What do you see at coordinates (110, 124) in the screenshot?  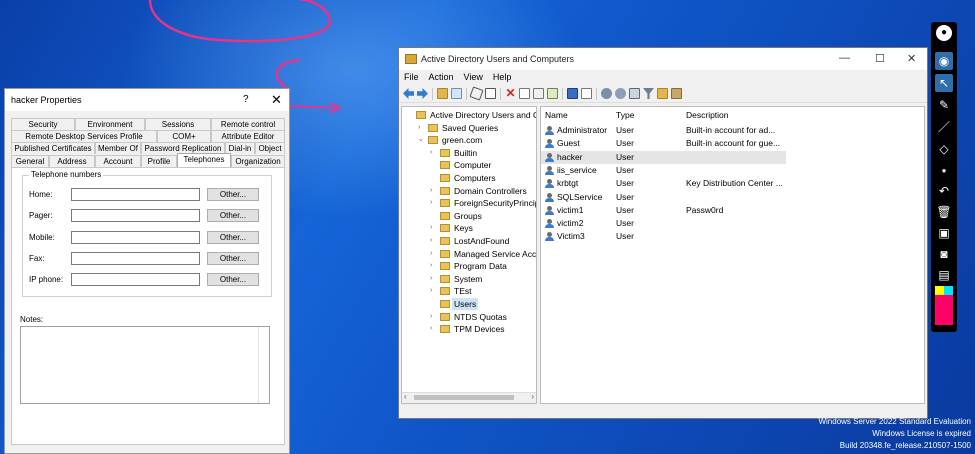 I see `tab-environment: Environment` at bounding box center [110, 124].